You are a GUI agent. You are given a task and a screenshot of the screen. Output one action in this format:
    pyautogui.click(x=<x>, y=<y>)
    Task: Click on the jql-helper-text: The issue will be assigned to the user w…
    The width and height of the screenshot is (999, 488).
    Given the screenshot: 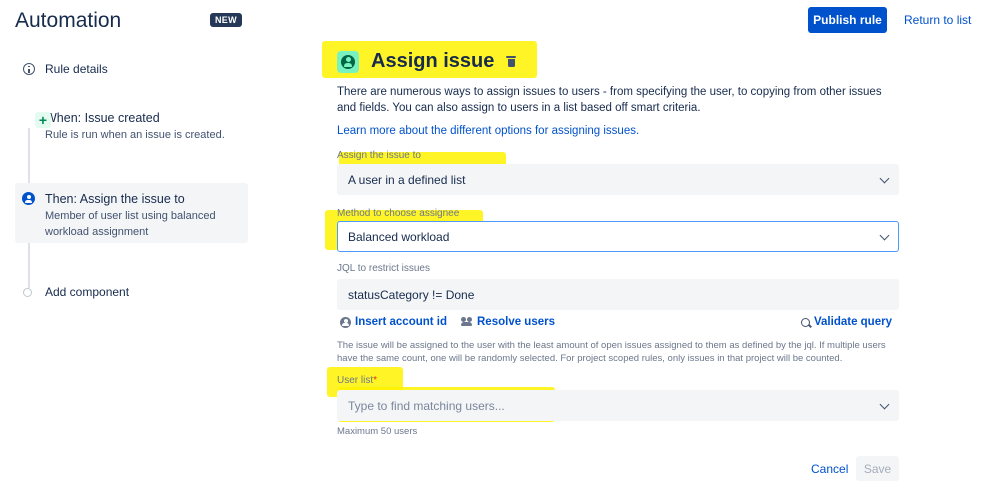 What is the action you would take?
    pyautogui.click(x=611, y=352)
    